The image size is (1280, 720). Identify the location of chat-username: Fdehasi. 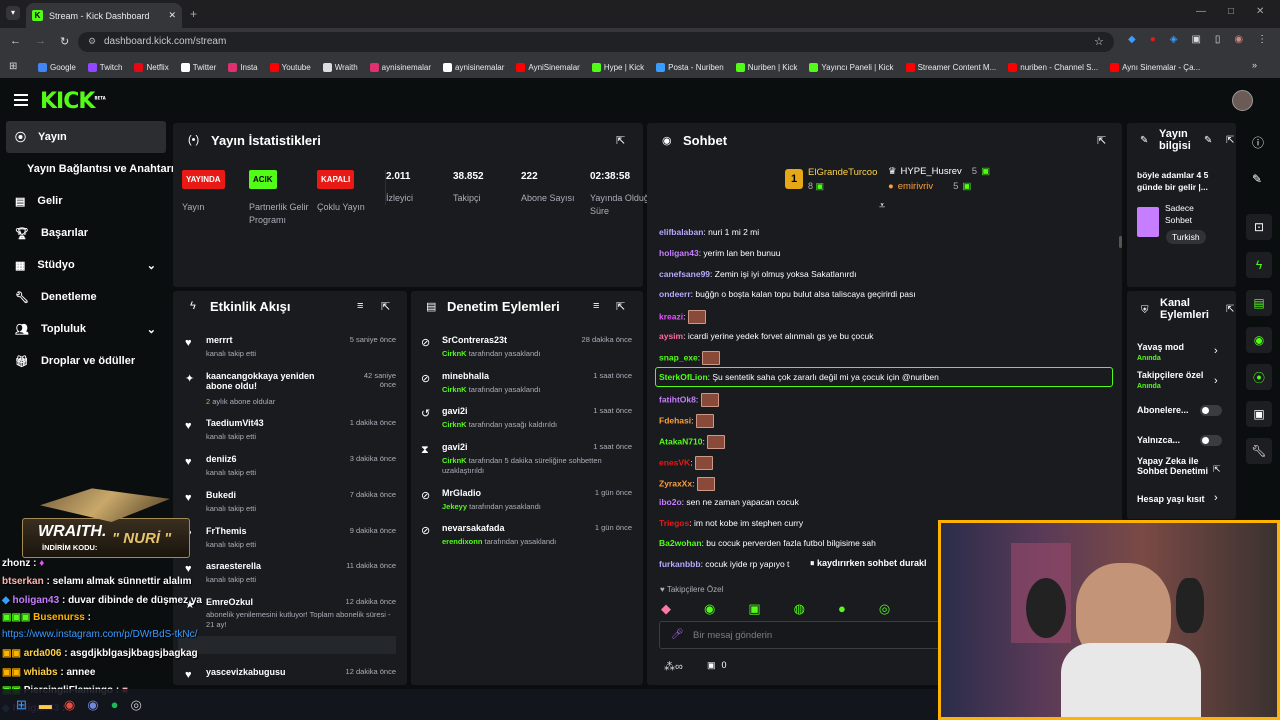
(675, 420).